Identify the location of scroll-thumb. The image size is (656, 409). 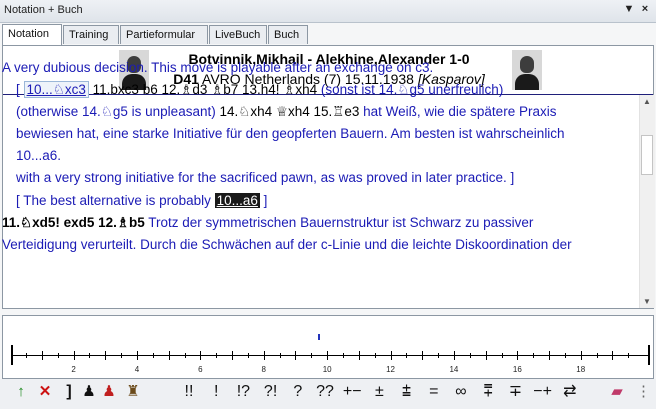
(647, 155).